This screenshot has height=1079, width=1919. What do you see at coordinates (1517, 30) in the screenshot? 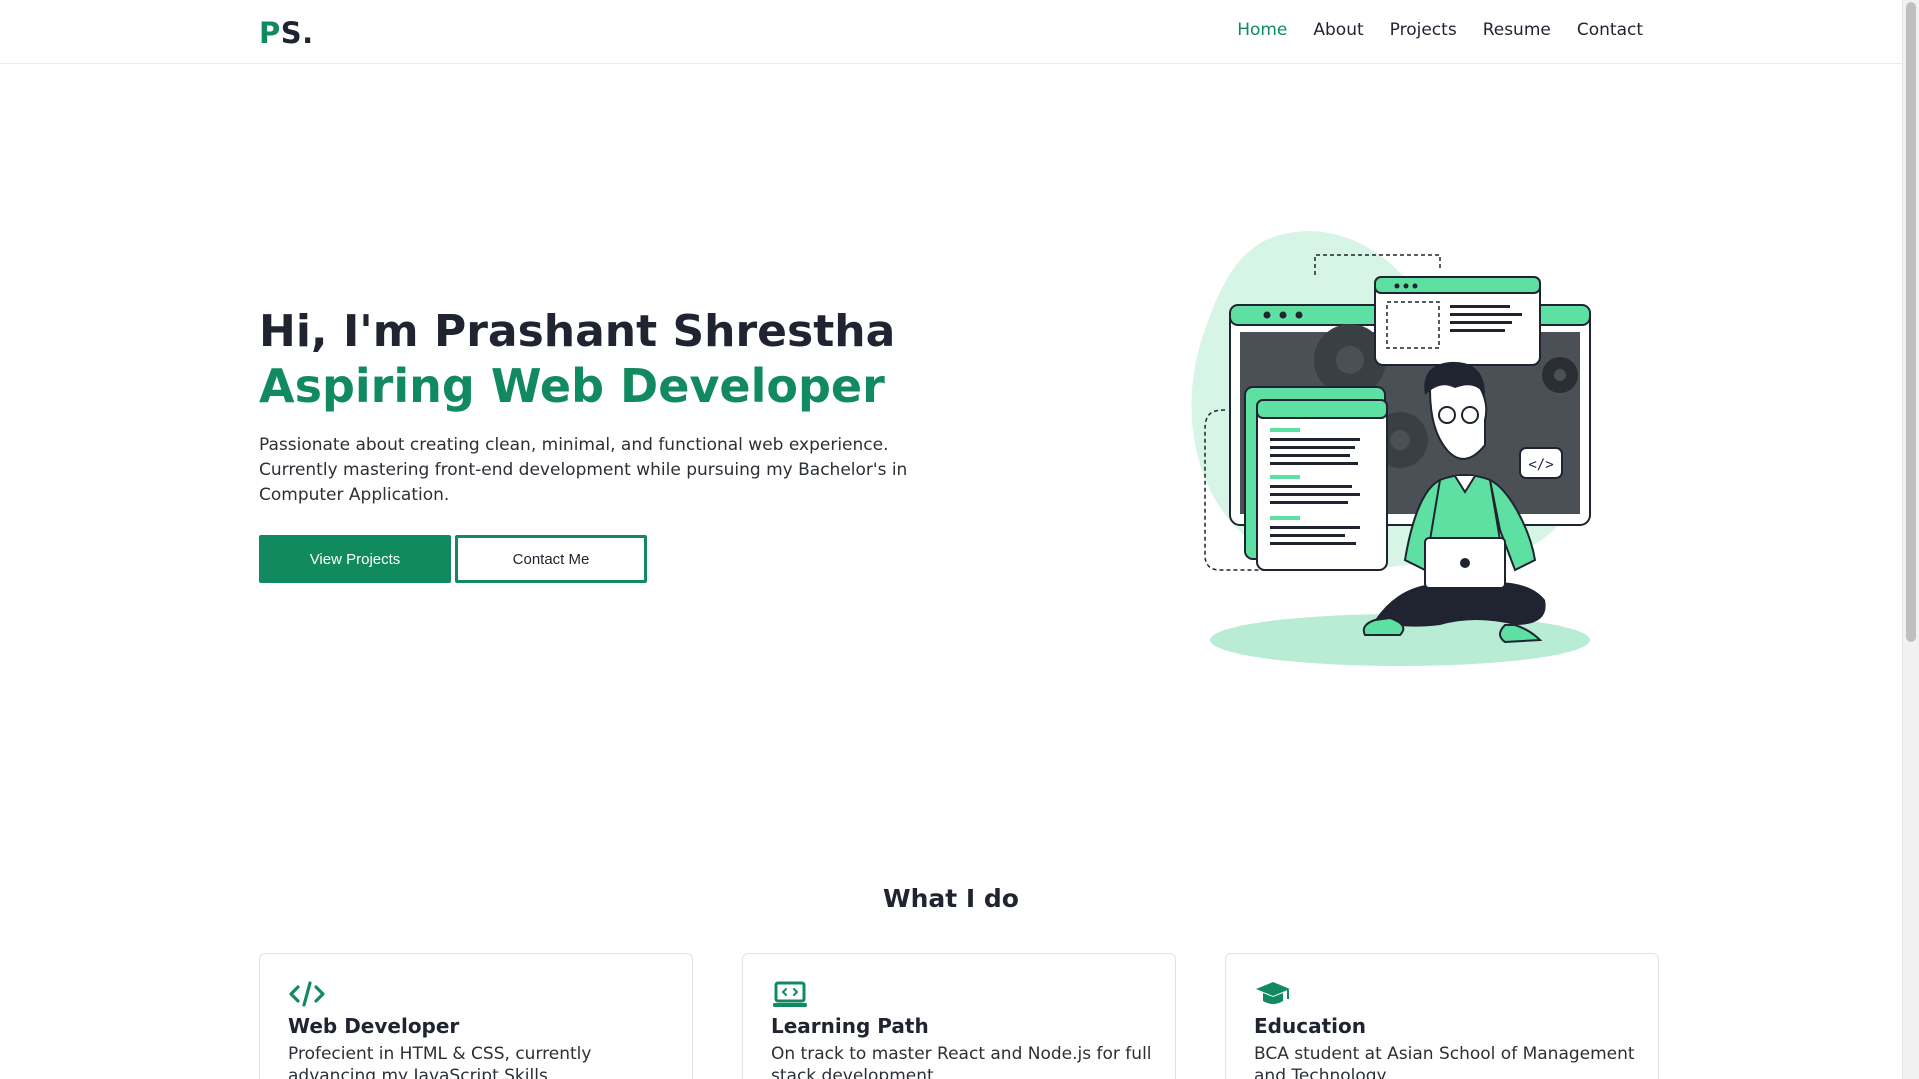
I see `nav-resume-link: Resume` at bounding box center [1517, 30].